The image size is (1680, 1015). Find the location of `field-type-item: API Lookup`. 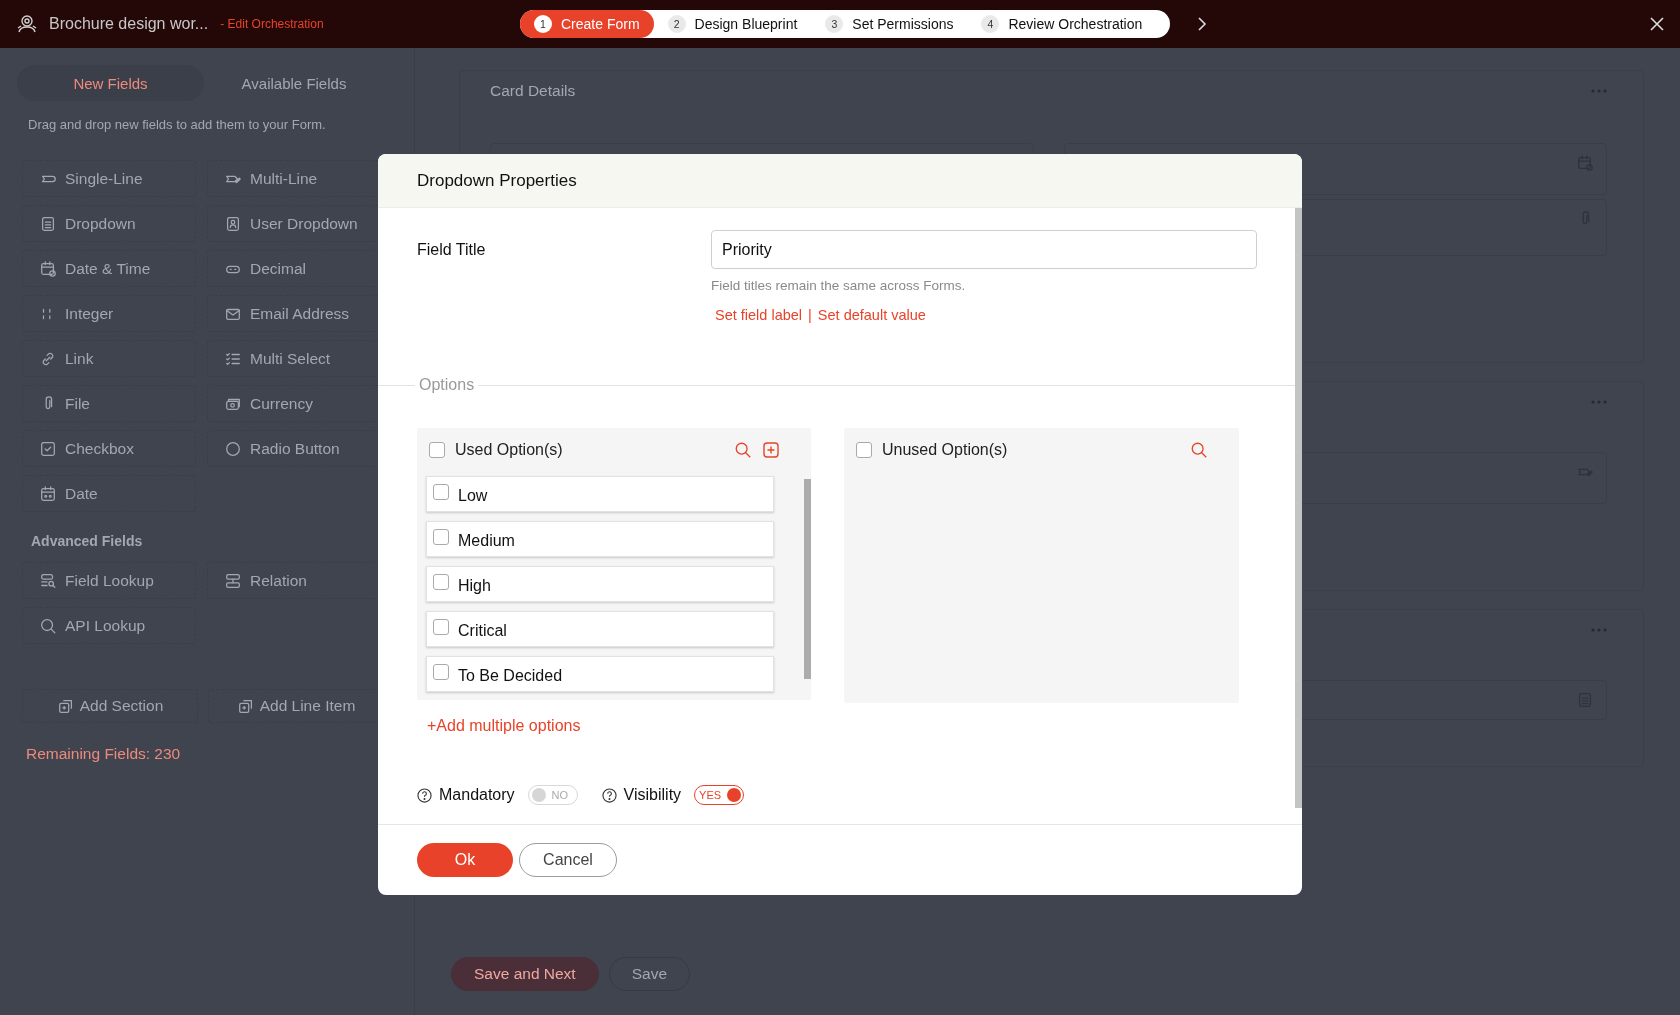

field-type-item: API Lookup is located at coordinates (109, 625).